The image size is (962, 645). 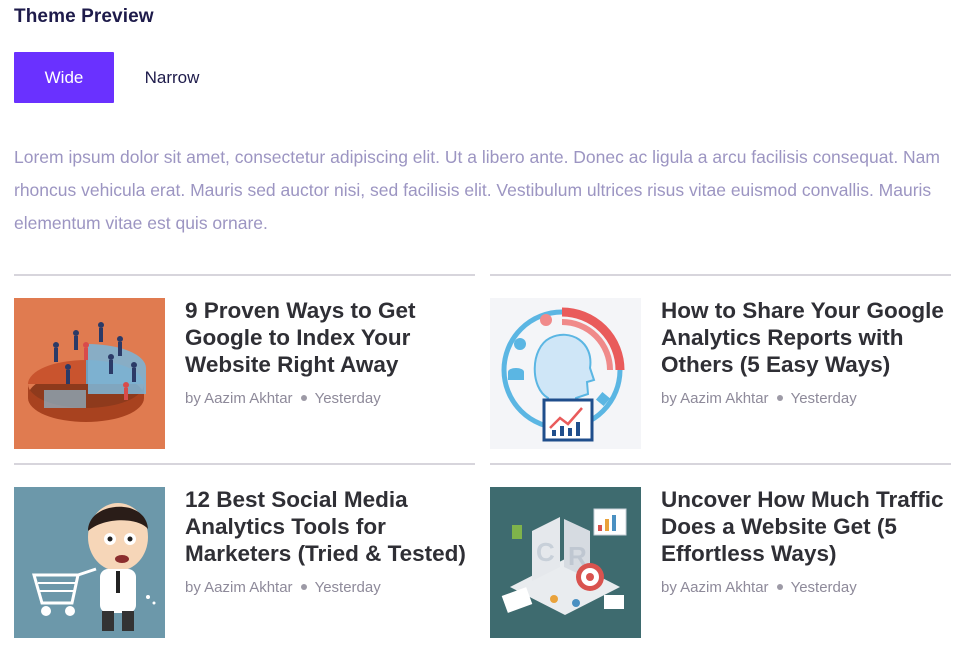 I want to click on cro-isometric-illustration: C R, so click(x=565, y=562).